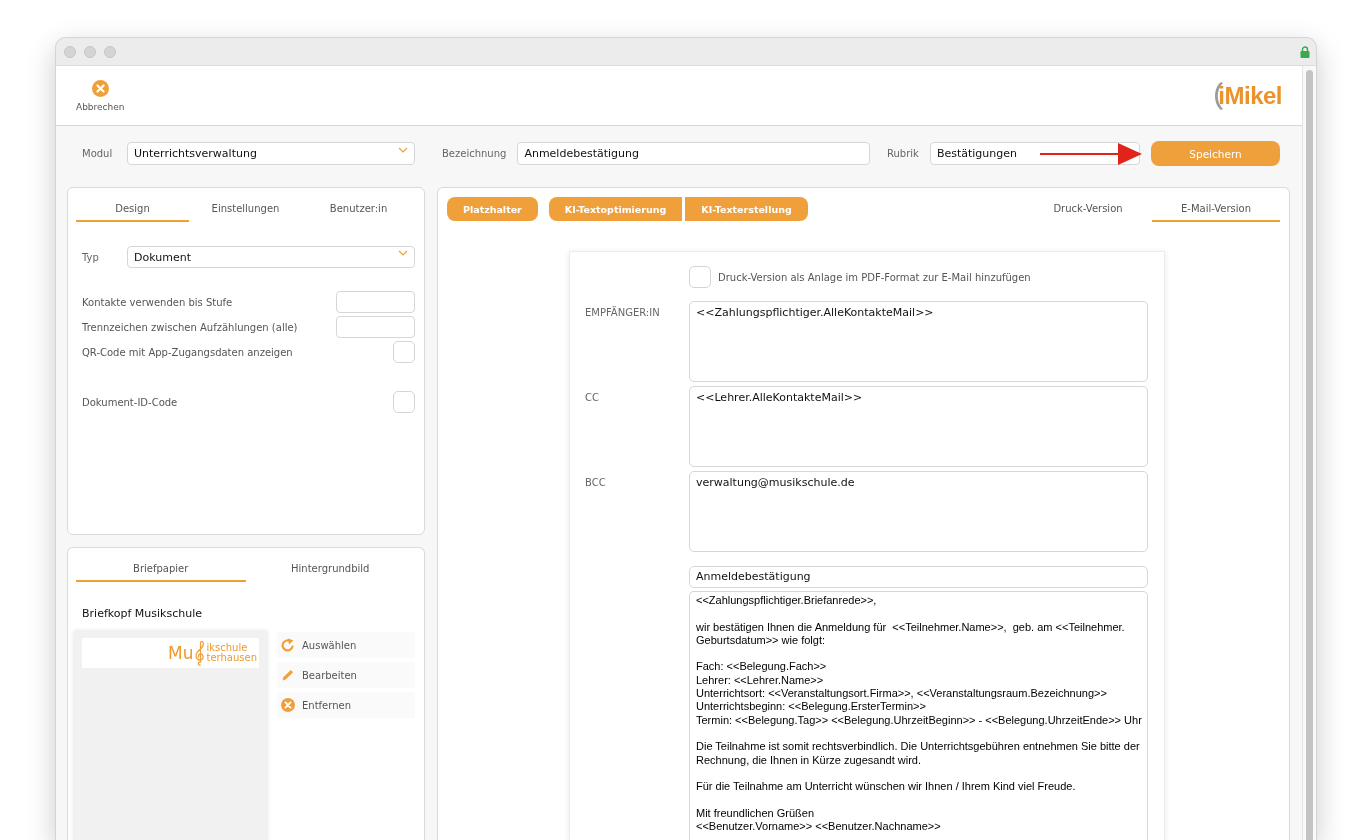  I want to click on body-paragraph: Für die Teilnahme am Unterricht wünschen wir Ihnen / Ihrem Kind viel Freude., so click(886, 787).